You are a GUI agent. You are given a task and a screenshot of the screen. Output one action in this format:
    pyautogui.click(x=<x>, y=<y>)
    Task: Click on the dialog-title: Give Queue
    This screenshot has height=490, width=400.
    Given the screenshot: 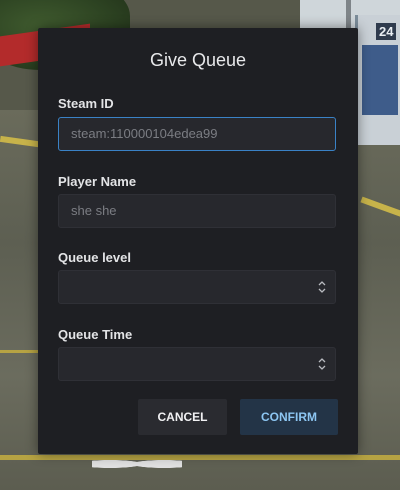 What is the action you would take?
    pyautogui.click(x=198, y=60)
    